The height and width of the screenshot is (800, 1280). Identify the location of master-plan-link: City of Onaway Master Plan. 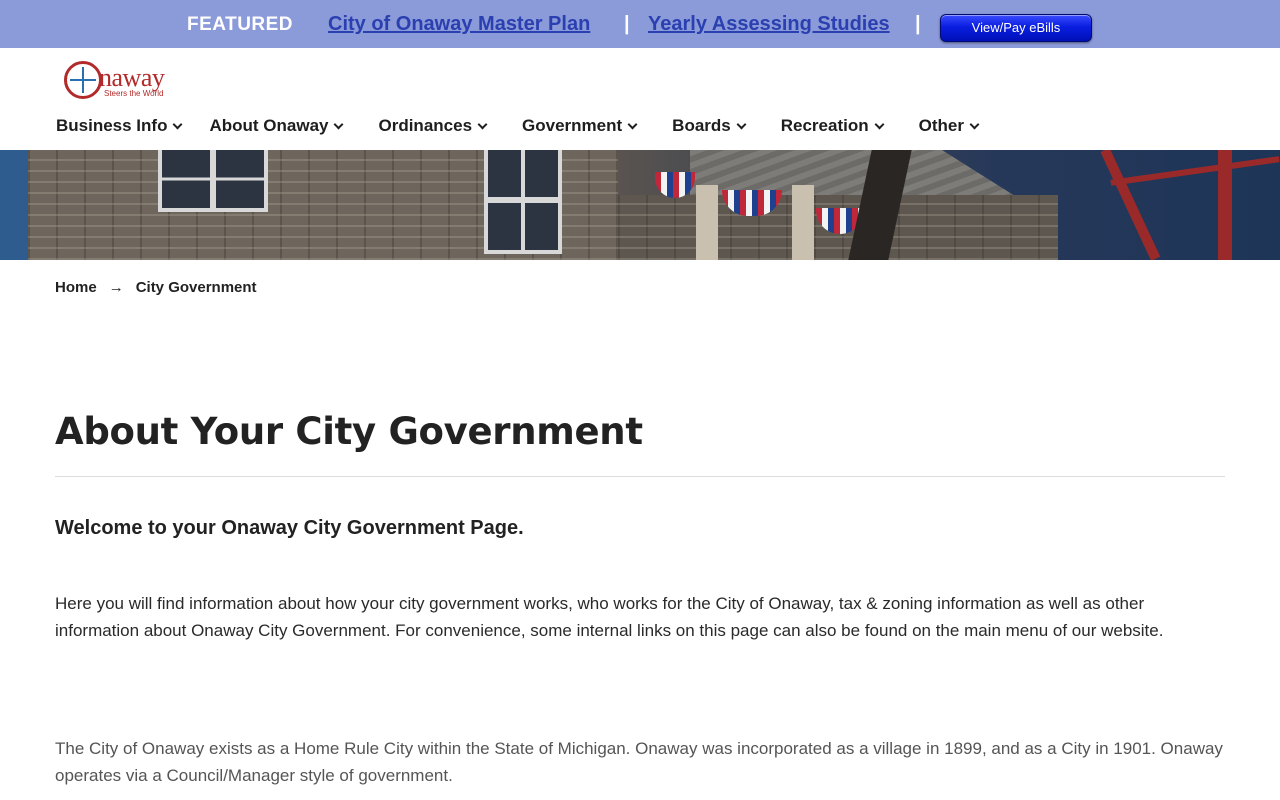
(459, 24).